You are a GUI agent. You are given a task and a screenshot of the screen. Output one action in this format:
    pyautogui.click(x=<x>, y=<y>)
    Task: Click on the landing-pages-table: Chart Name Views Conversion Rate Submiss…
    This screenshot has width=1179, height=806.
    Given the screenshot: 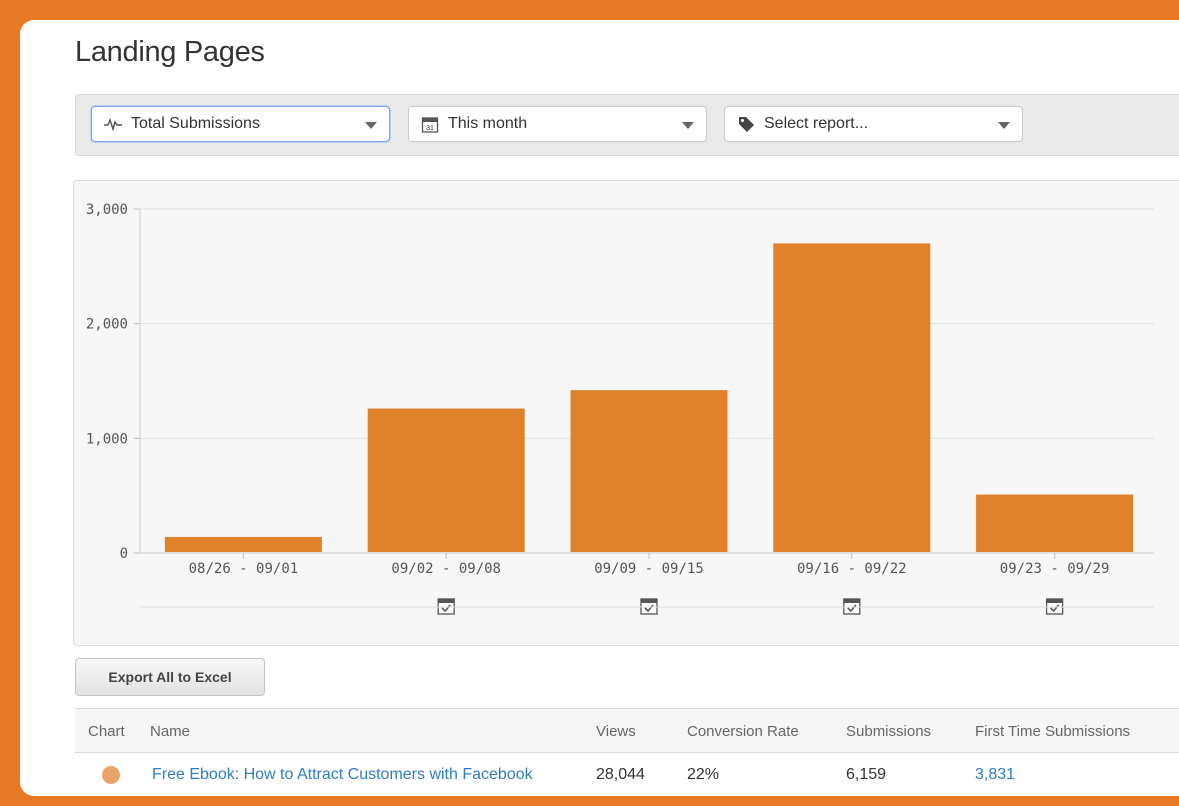 What is the action you would take?
    pyautogui.click(x=627, y=752)
    